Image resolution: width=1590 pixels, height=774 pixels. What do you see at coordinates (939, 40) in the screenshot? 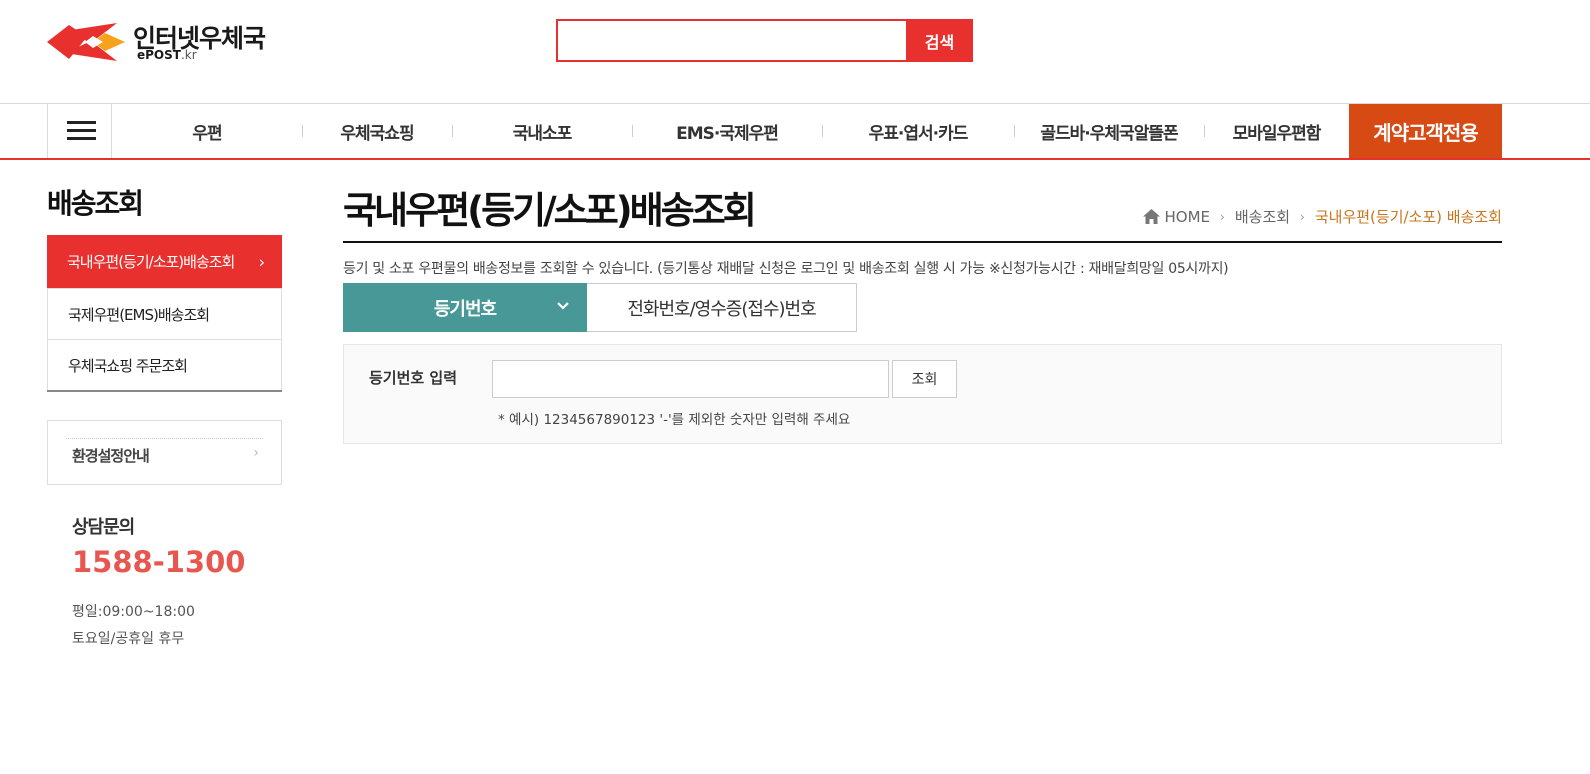
I see `search-button: 검색` at bounding box center [939, 40].